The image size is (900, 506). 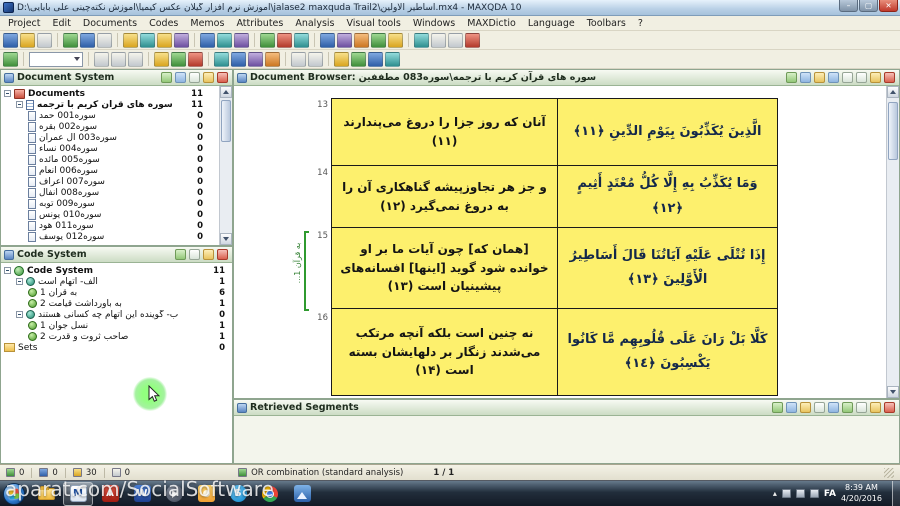 What do you see at coordinates (830, 494) in the screenshot?
I see `language-indicator: FA` at bounding box center [830, 494].